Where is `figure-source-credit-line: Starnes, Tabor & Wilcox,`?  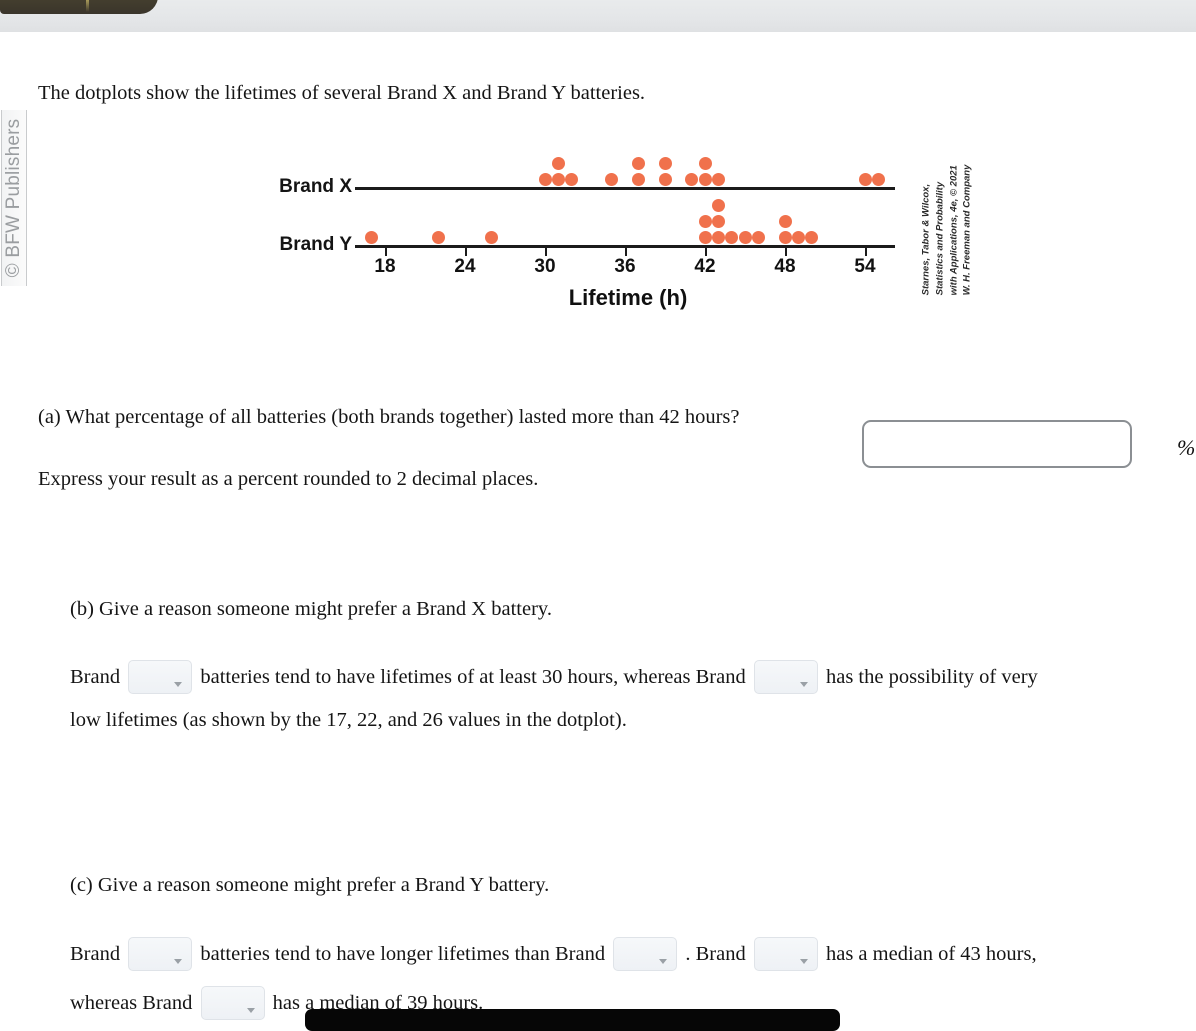
figure-source-credit-line: Starnes, Tabor & Wilcox, is located at coordinates (926, 239).